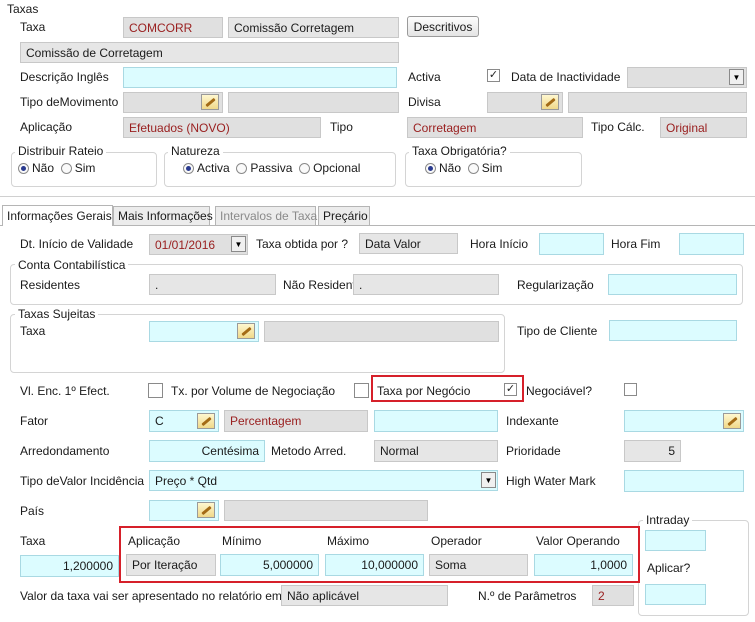 The image size is (755, 622). I want to click on tipo-field: Corretagem, so click(495, 127).